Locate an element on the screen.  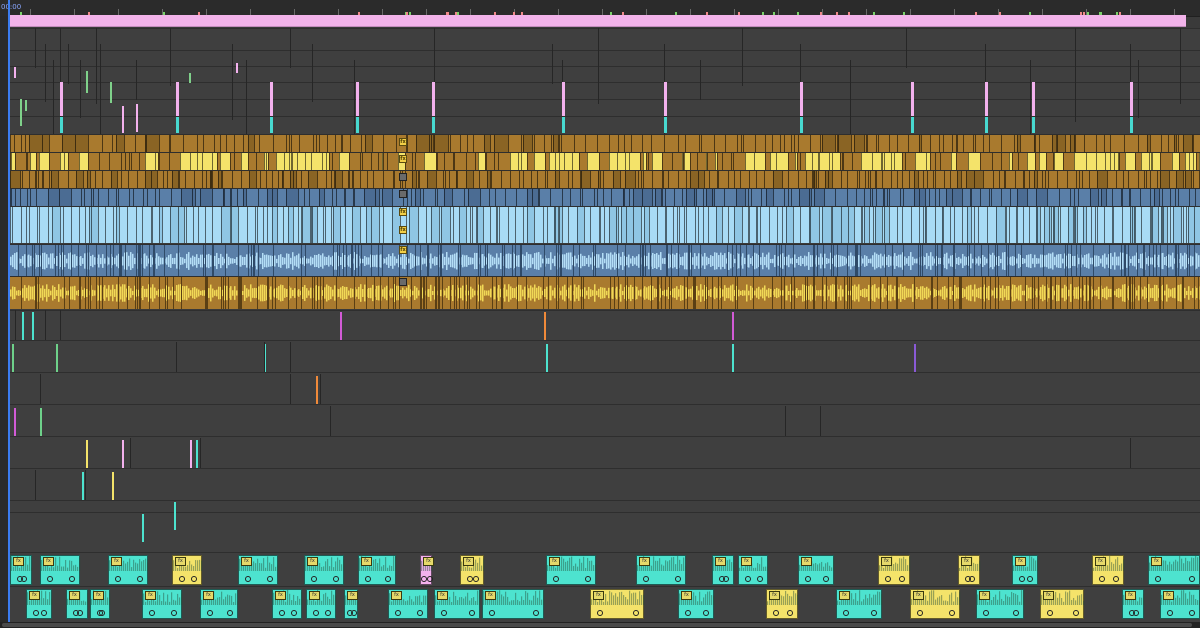
fx-badge-icon: fx is located at coordinates (403, 142).